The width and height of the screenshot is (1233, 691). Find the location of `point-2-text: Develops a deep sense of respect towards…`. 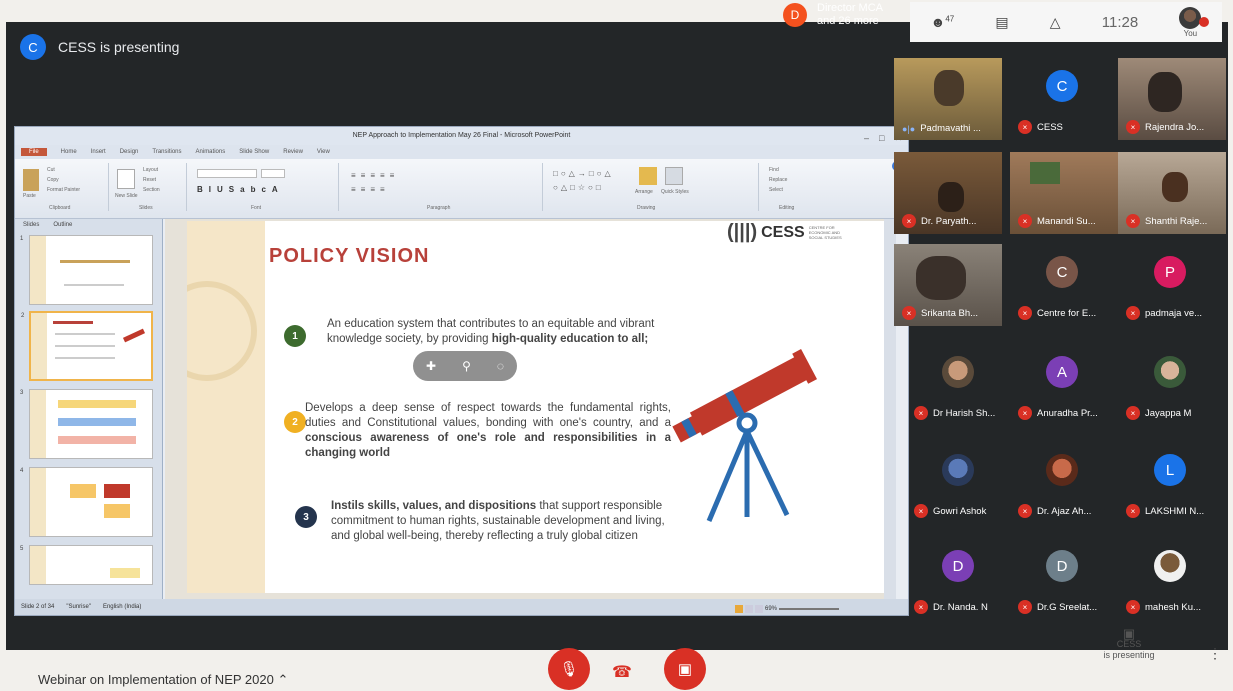

point-2-text: Develops a deep sense of respect towards… is located at coordinates (488, 431).